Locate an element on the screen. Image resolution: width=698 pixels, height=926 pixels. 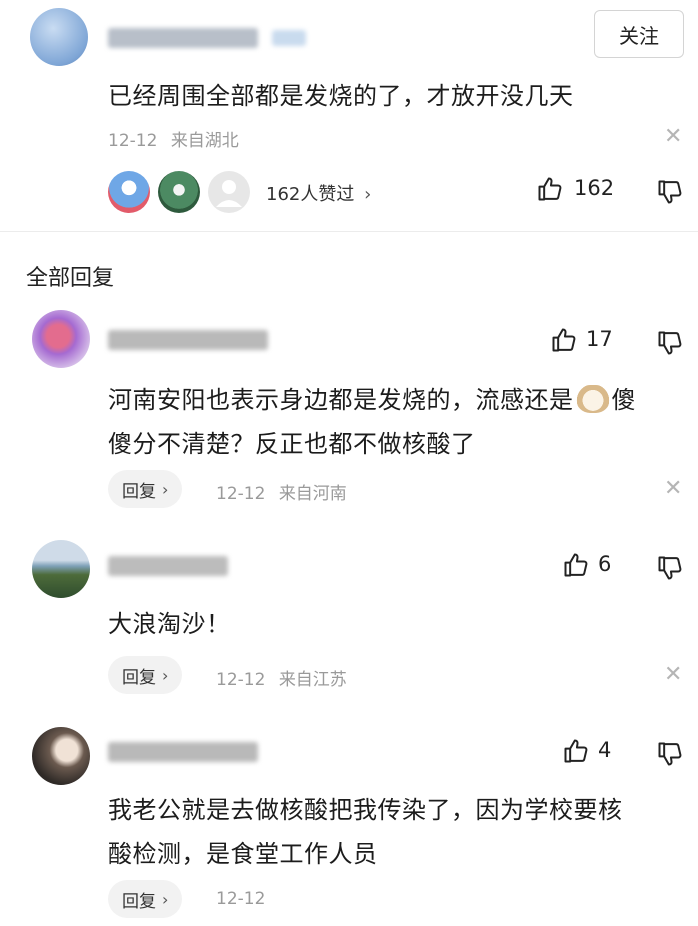
comment-text: 大浪淘沙！ is located at coordinates (169, 624).